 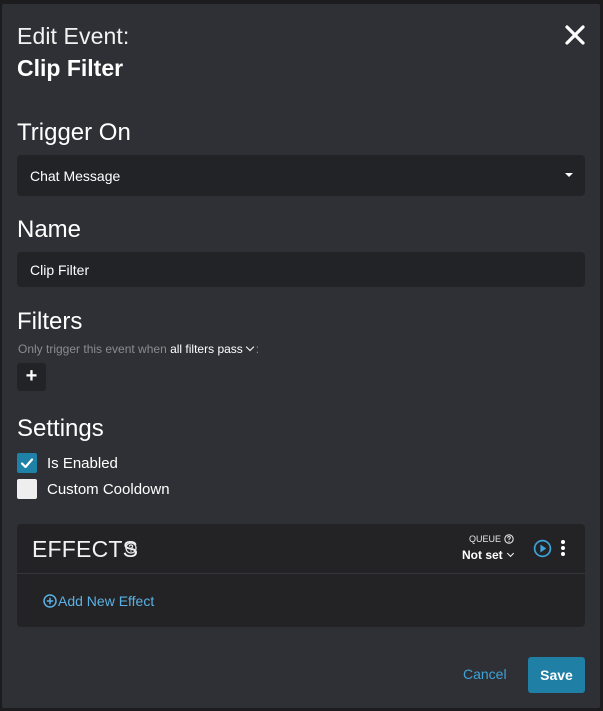 I want to click on effects-header: EFFECTS QUEUE Not set, so click(x=301, y=549).